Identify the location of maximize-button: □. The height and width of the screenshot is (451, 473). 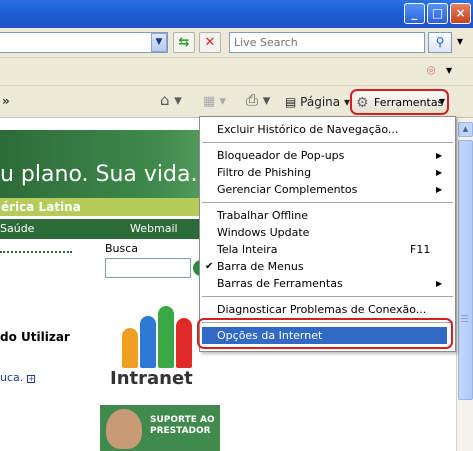
(437, 13).